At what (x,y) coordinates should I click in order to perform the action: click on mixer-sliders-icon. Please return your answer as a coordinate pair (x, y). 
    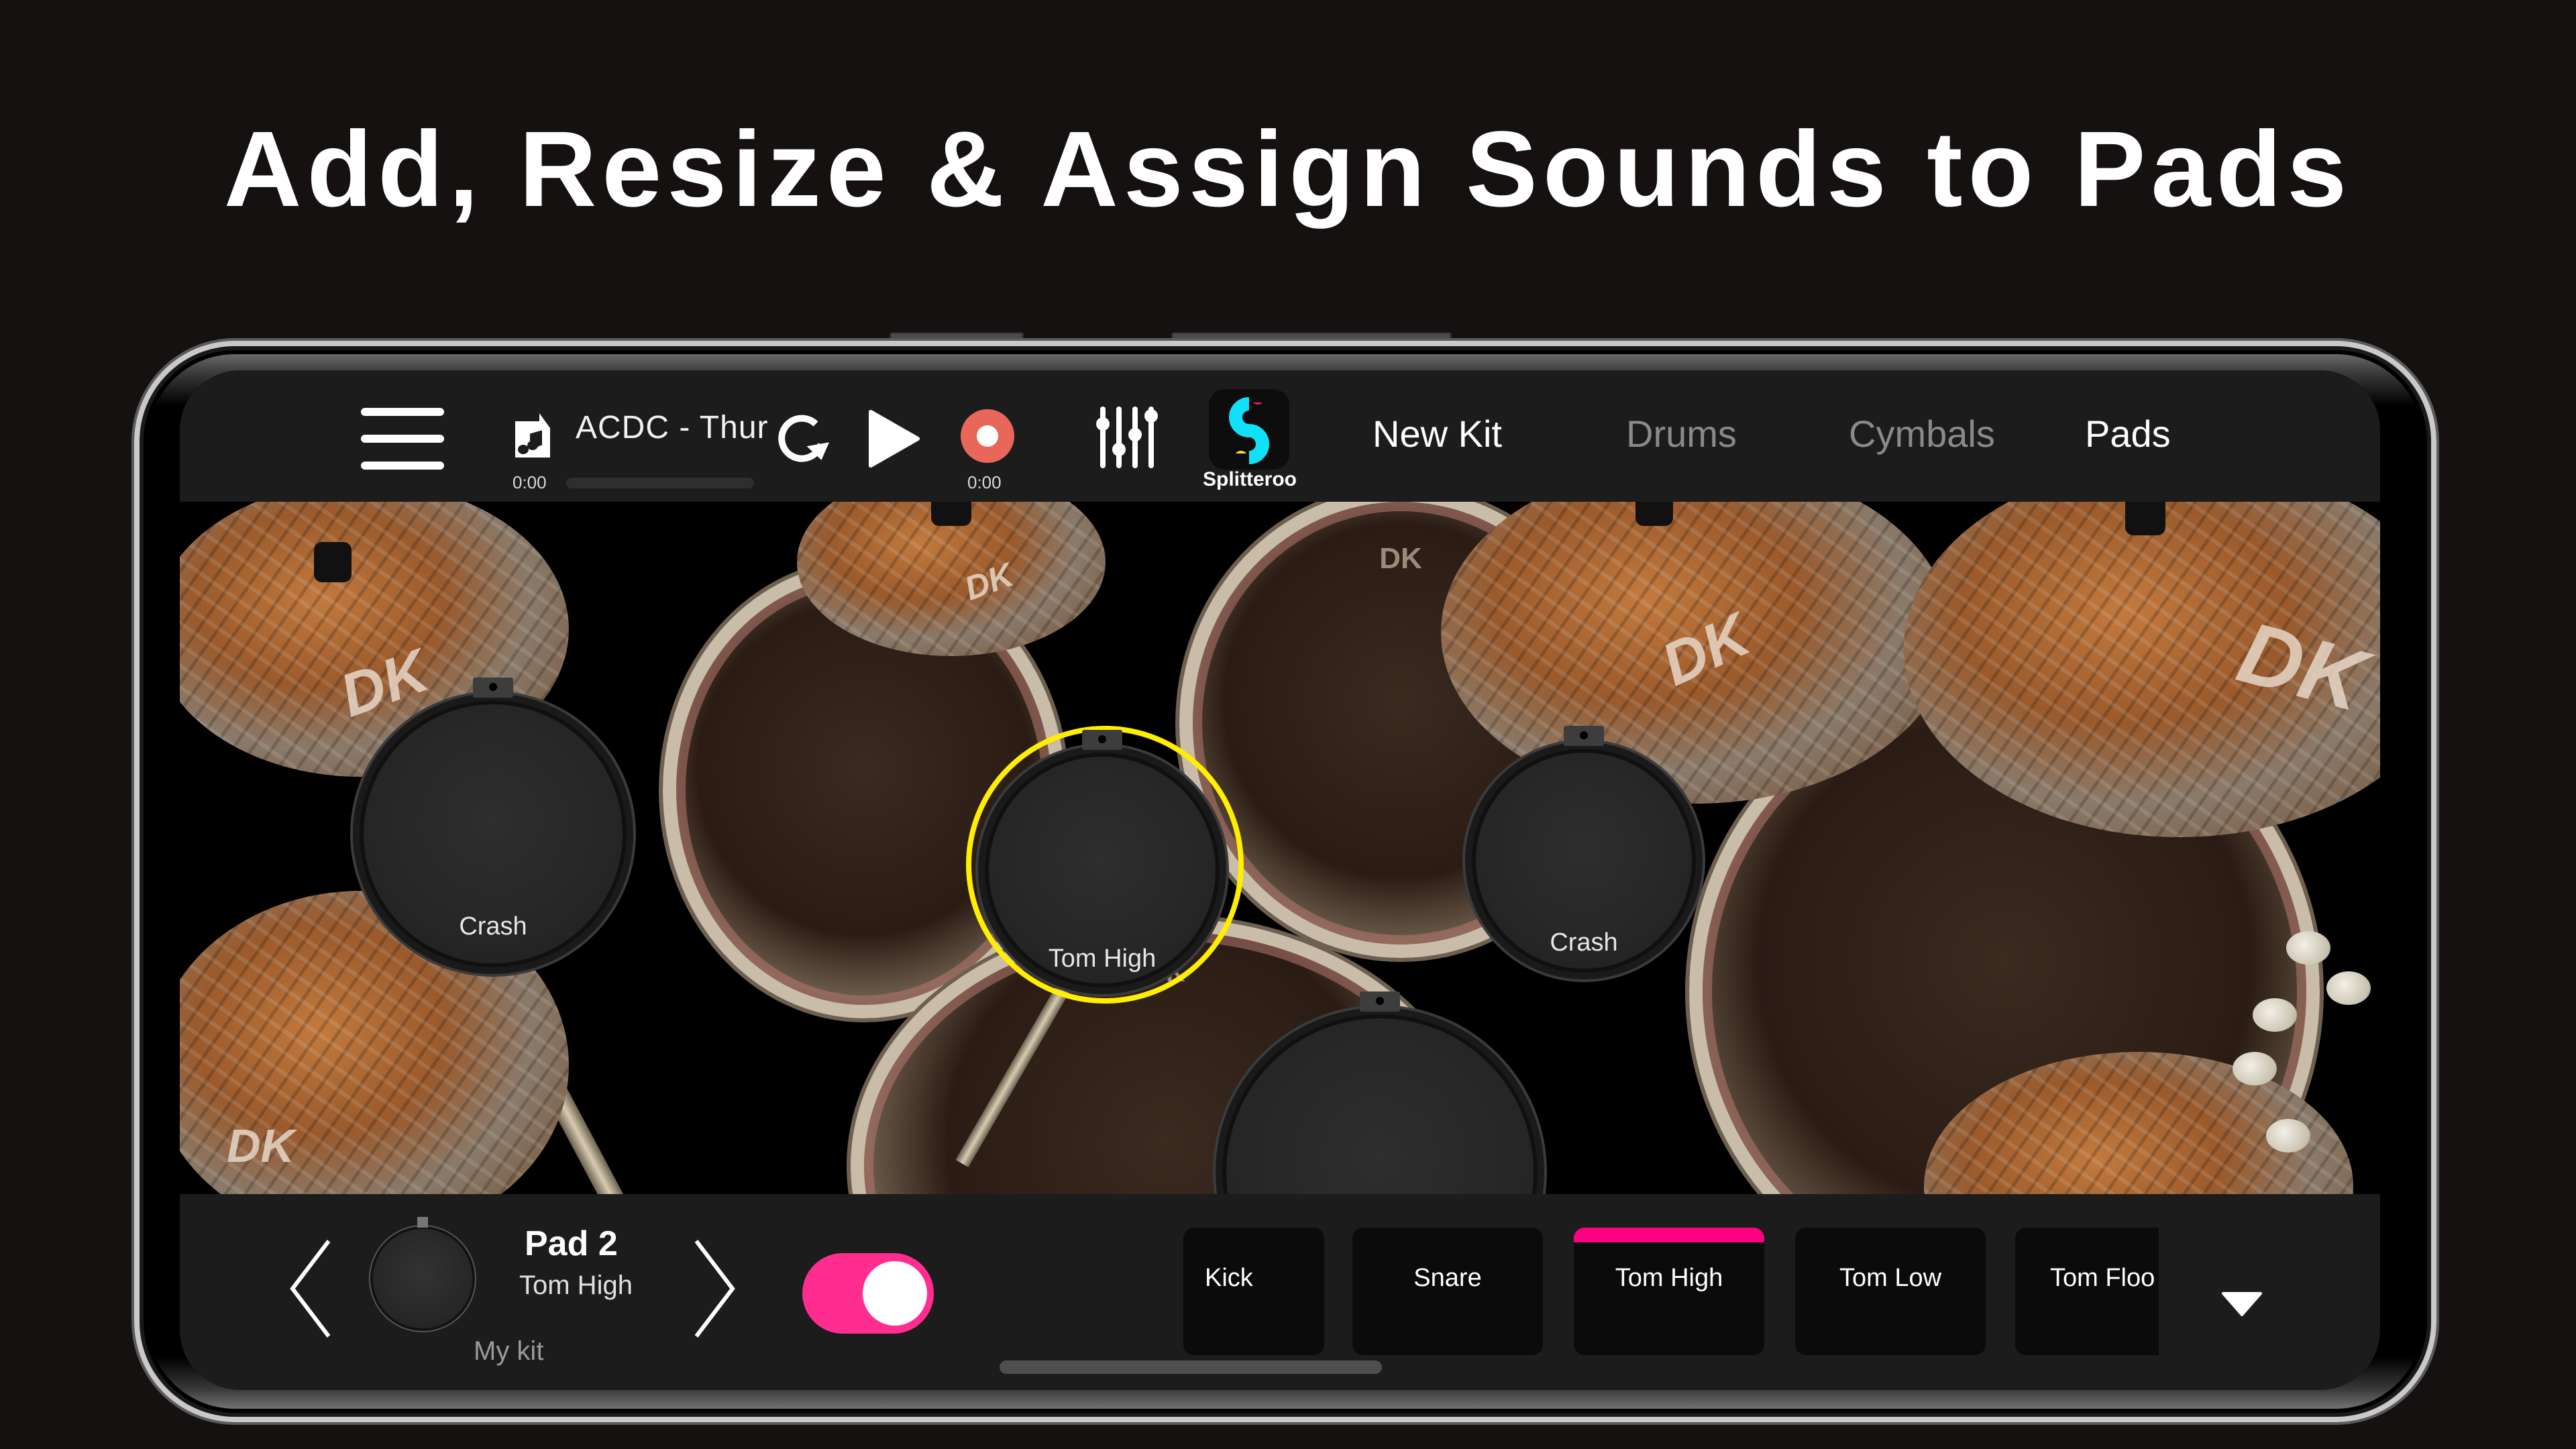
    Looking at the image, I should click on (1127, 437).